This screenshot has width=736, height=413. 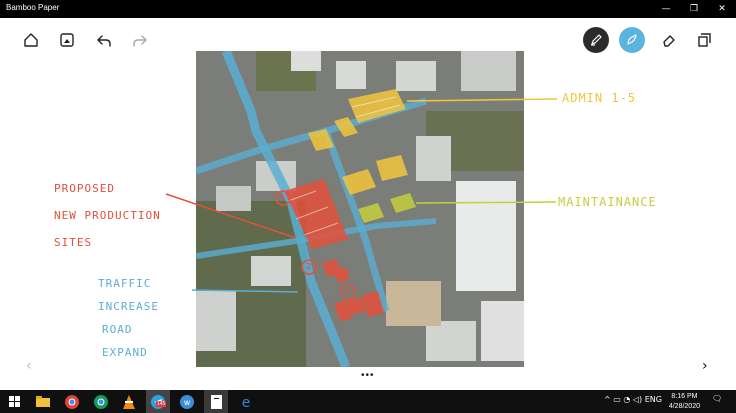 I want to click on app-icon: w, so click(x=186, y=401).